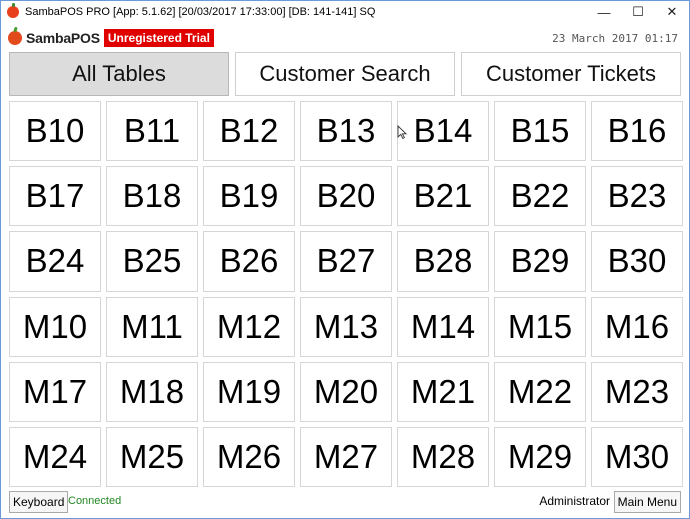 This screenshot has width=690, height=519. What do you see at coordinates (604, 12) in the screenshot?
I see `minimize-button: —` at bounding box center [604, 12].